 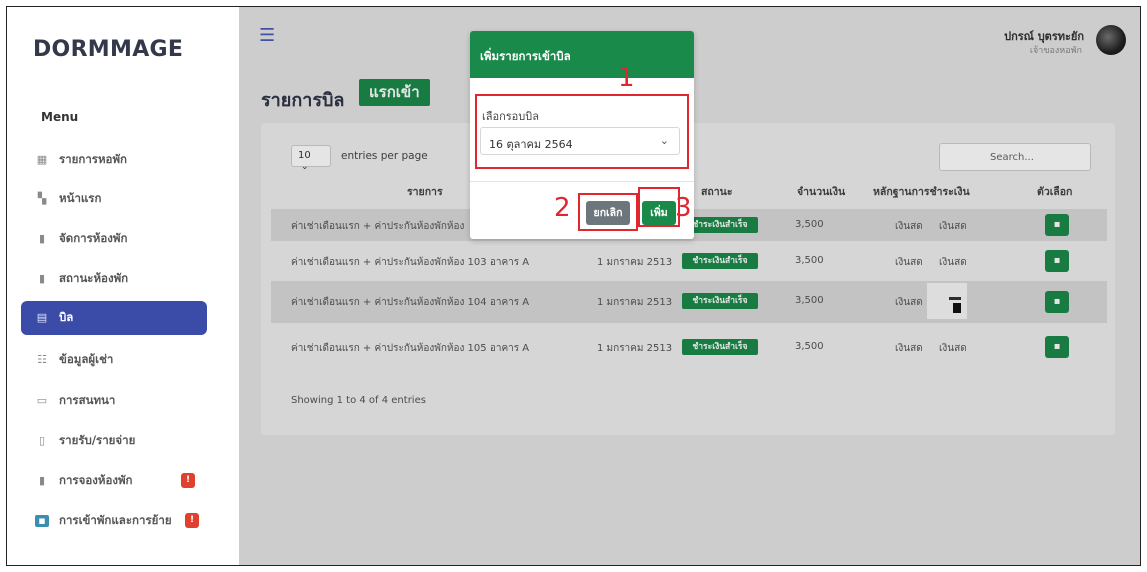 What do you see at coordinates (582, 181) in the screenshot?
I see `modal-divider` at bounding box center [582, 181].